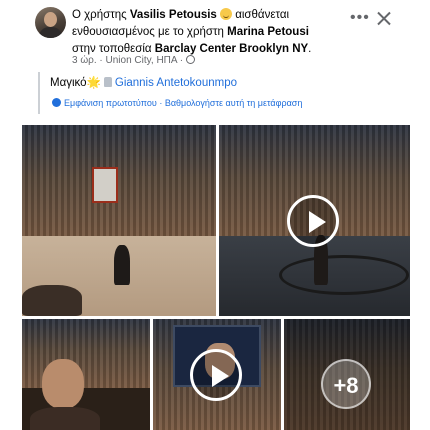  Describe the element at coordinates (384, 19) in the screenshot. I see `close-icon` at that location.